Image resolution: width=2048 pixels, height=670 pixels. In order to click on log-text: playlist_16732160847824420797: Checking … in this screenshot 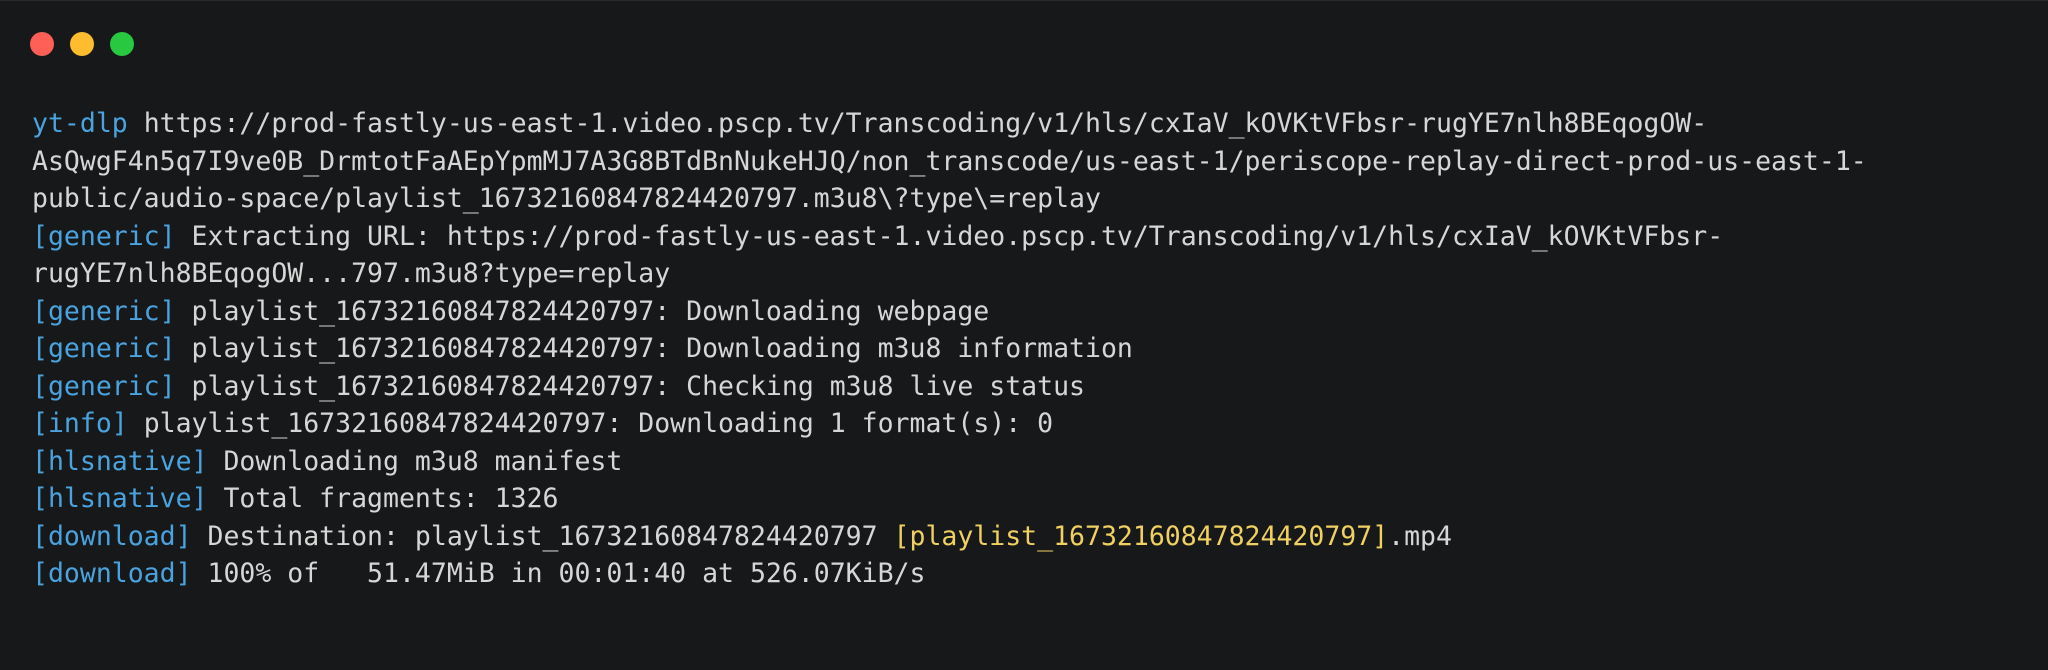, I will do `click(630, 386)`.